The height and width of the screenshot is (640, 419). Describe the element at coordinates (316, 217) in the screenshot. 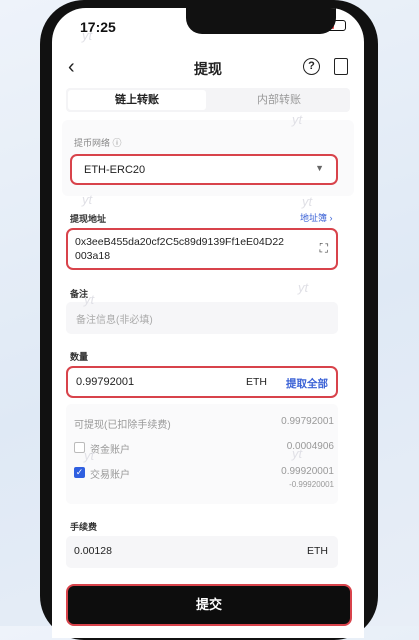

I see `address-book-link: 地址簿 ›` at that location.